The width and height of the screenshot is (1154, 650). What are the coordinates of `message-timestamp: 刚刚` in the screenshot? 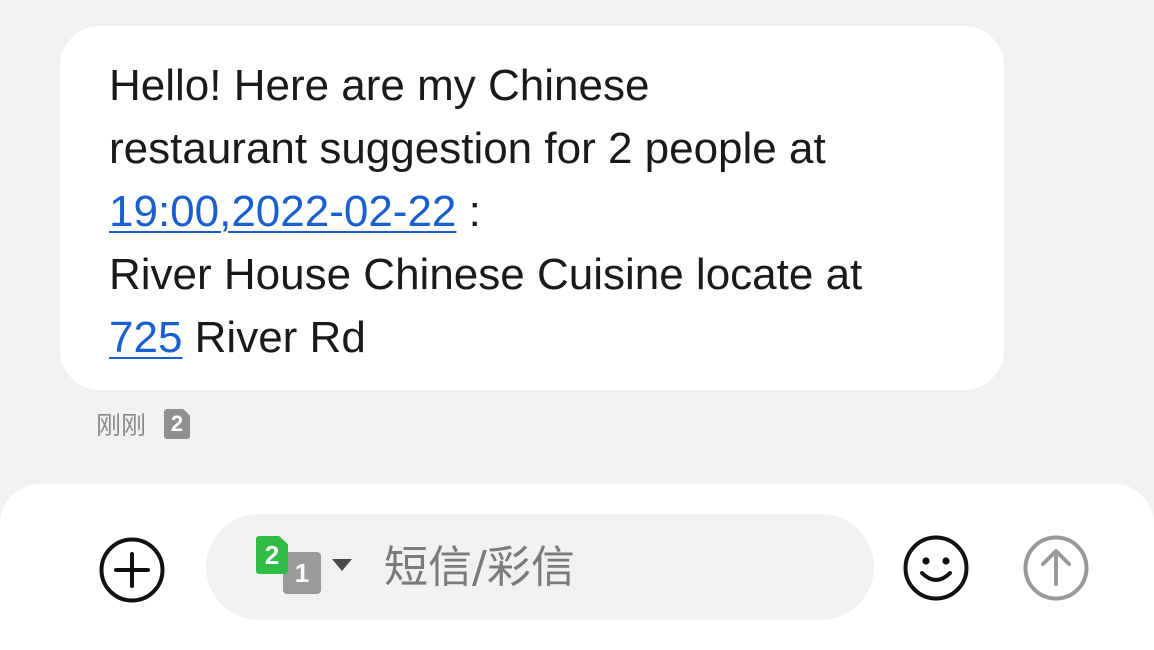 It's located at (121, 425).